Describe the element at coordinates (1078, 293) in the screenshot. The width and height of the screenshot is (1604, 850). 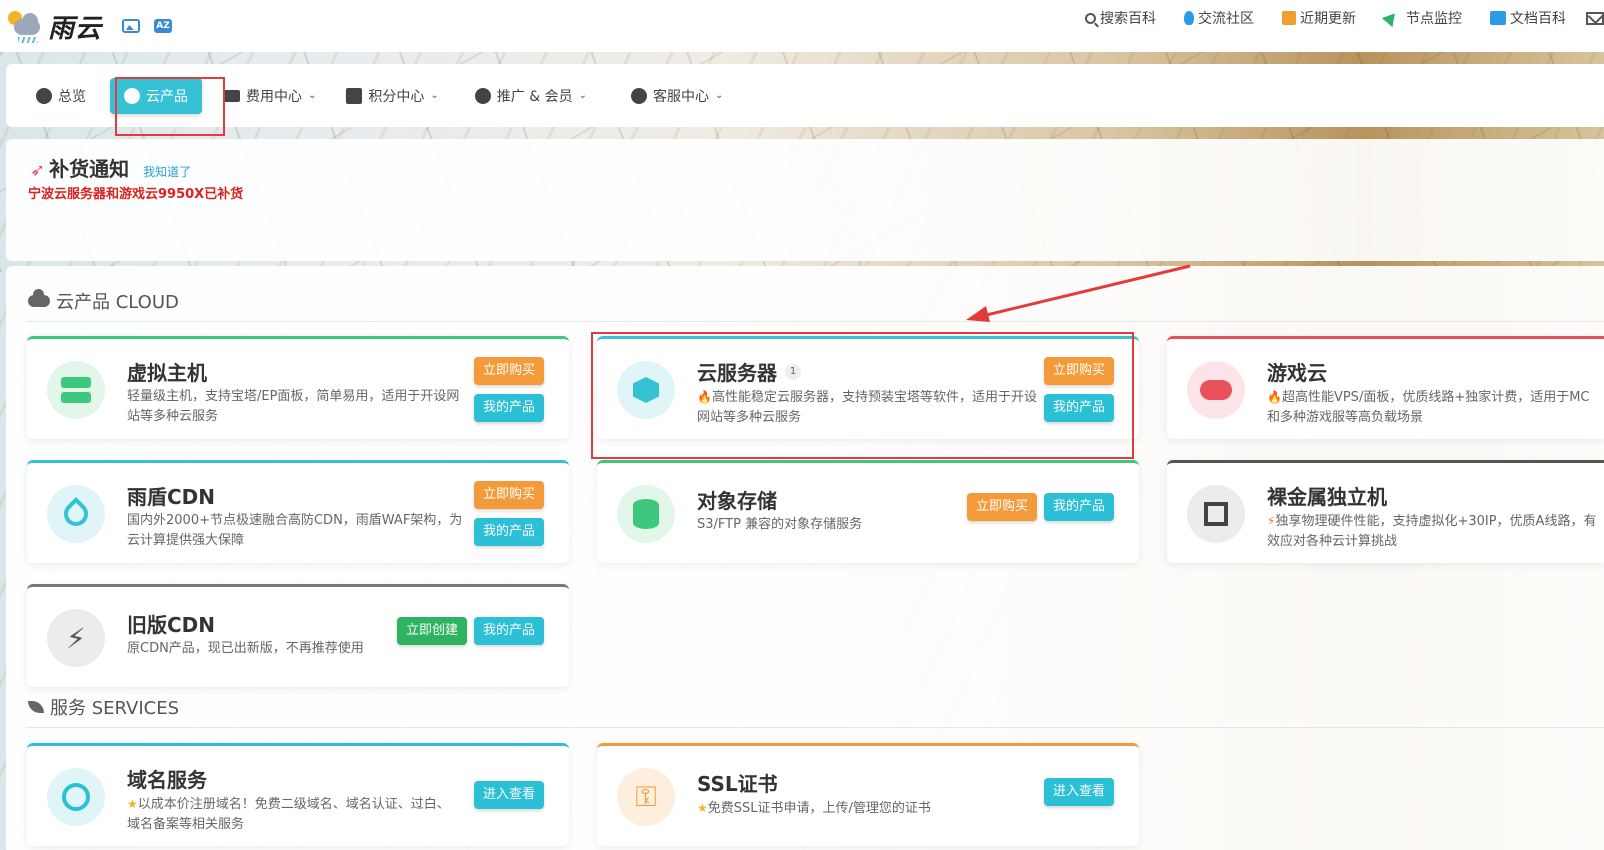
I see `annotation-arrow` at that location.